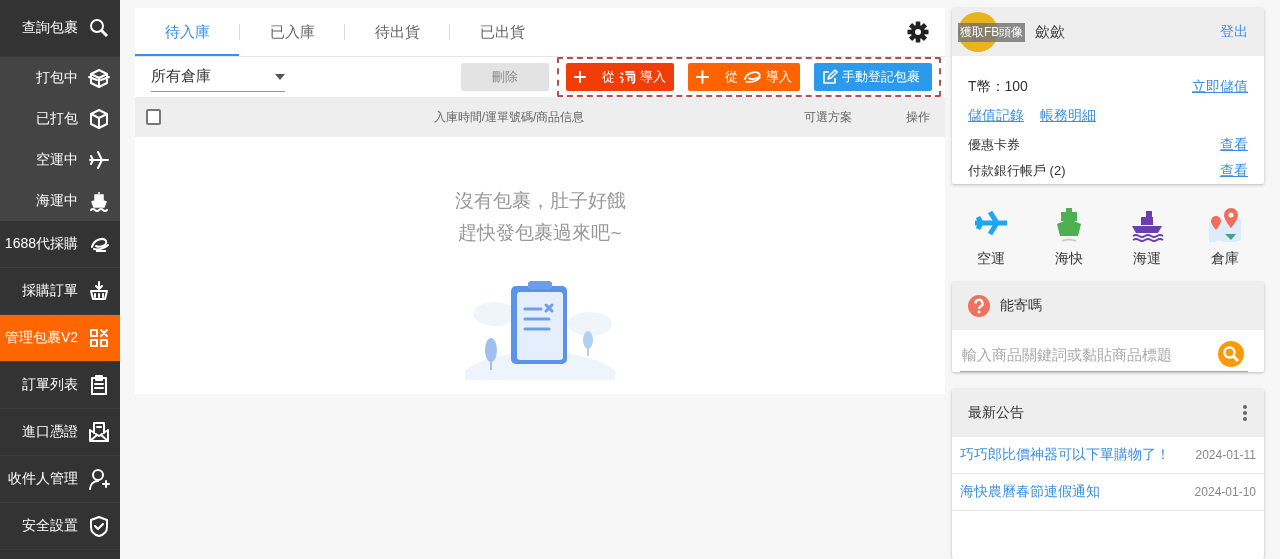 The image size is (1280, 559). What do you see at coordinates (153, 117) in the screenshot?
I see `select-all-checkbox` at bounding box center [153, 117].